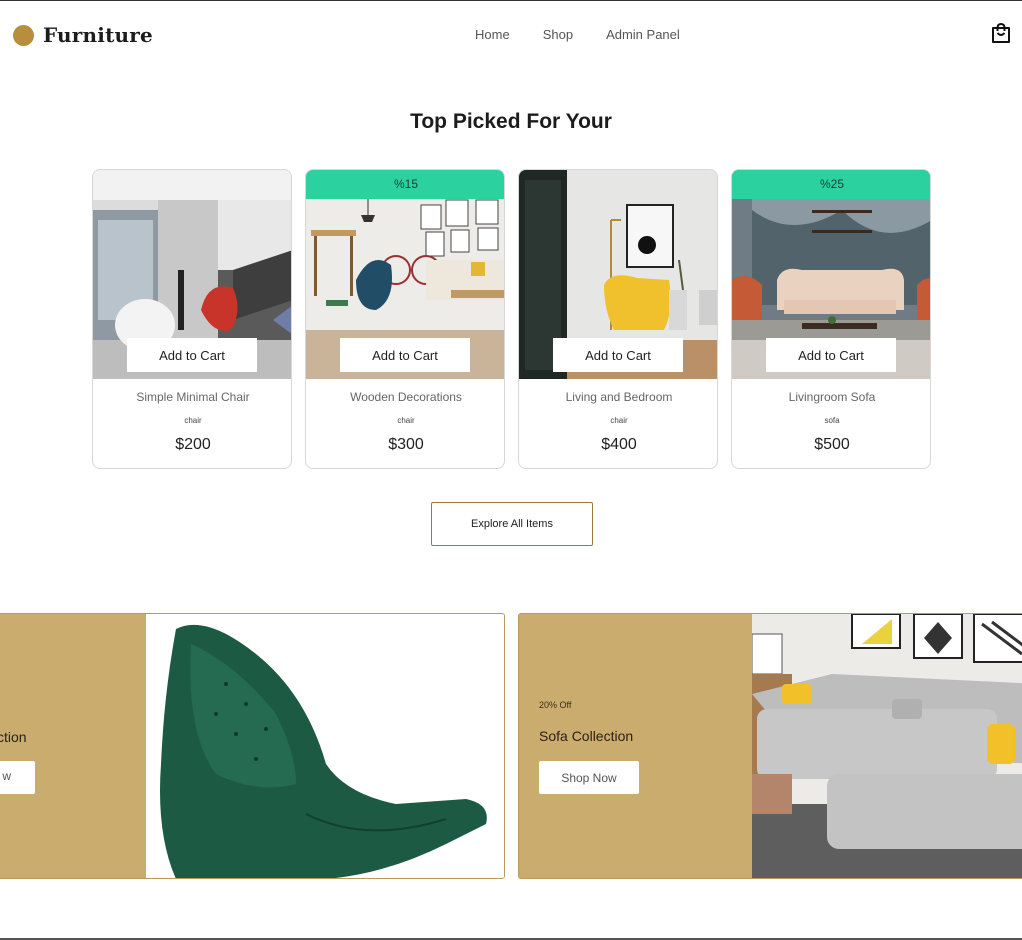 This screenshot has width=1022, height=940. I want to click on banner-shop-button: w, so click(17, 777).